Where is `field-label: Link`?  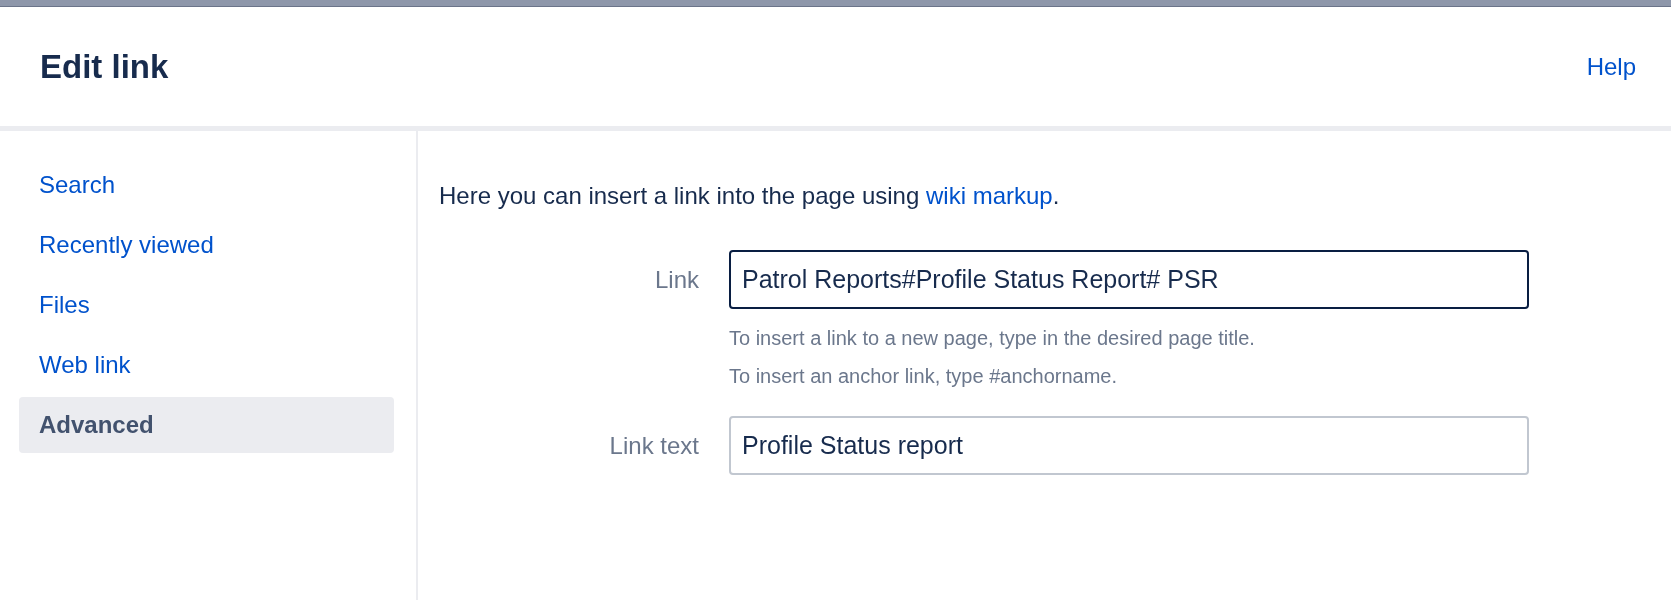
field-label: Link is located at coordinates (676, 279).